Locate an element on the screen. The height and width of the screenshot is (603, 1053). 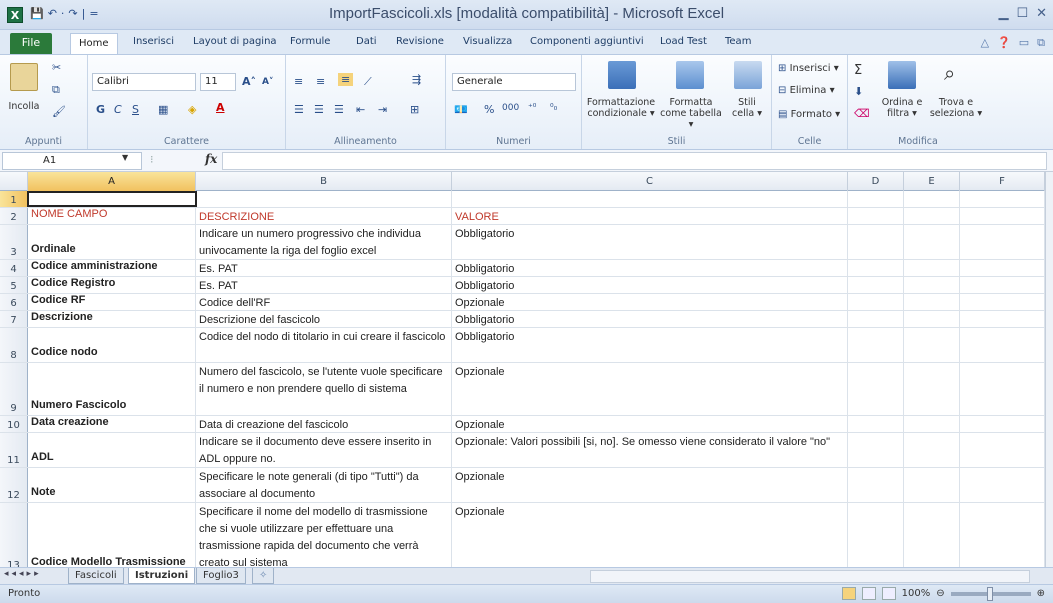
zoom-out-icon: ⊖ is located at coordinates (940, 593).